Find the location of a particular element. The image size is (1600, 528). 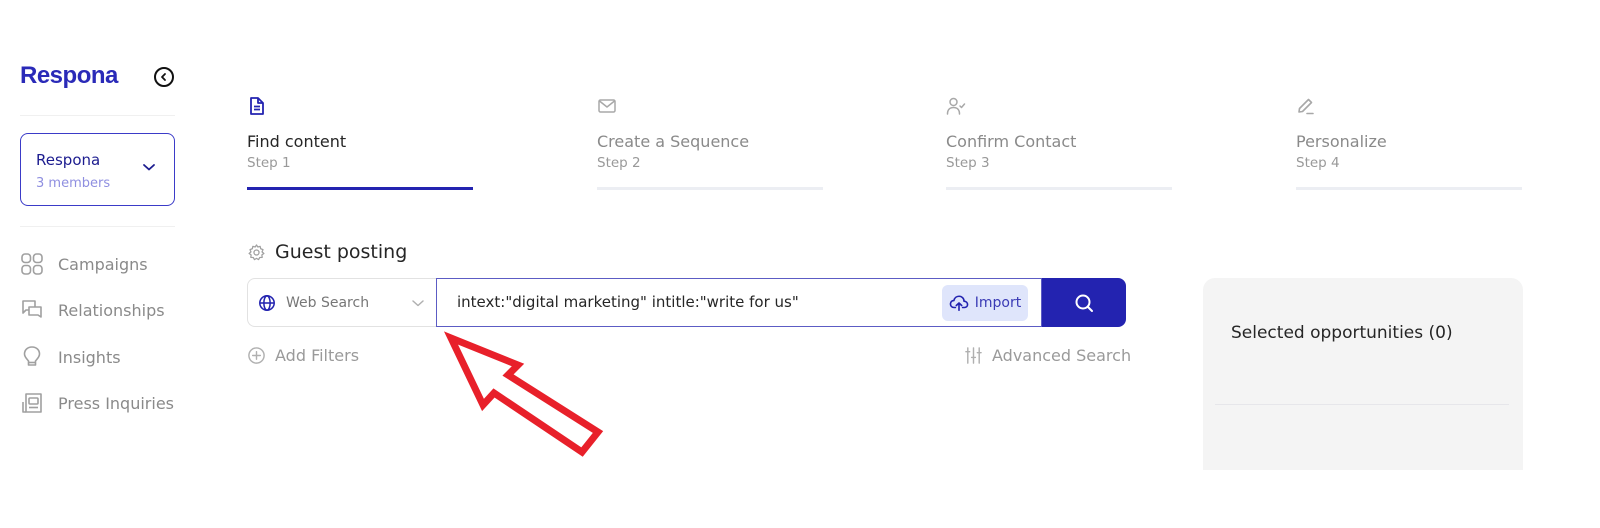

sidebar-item-press-inquiries: Press Inquiries is located at coordinates (97, 403).